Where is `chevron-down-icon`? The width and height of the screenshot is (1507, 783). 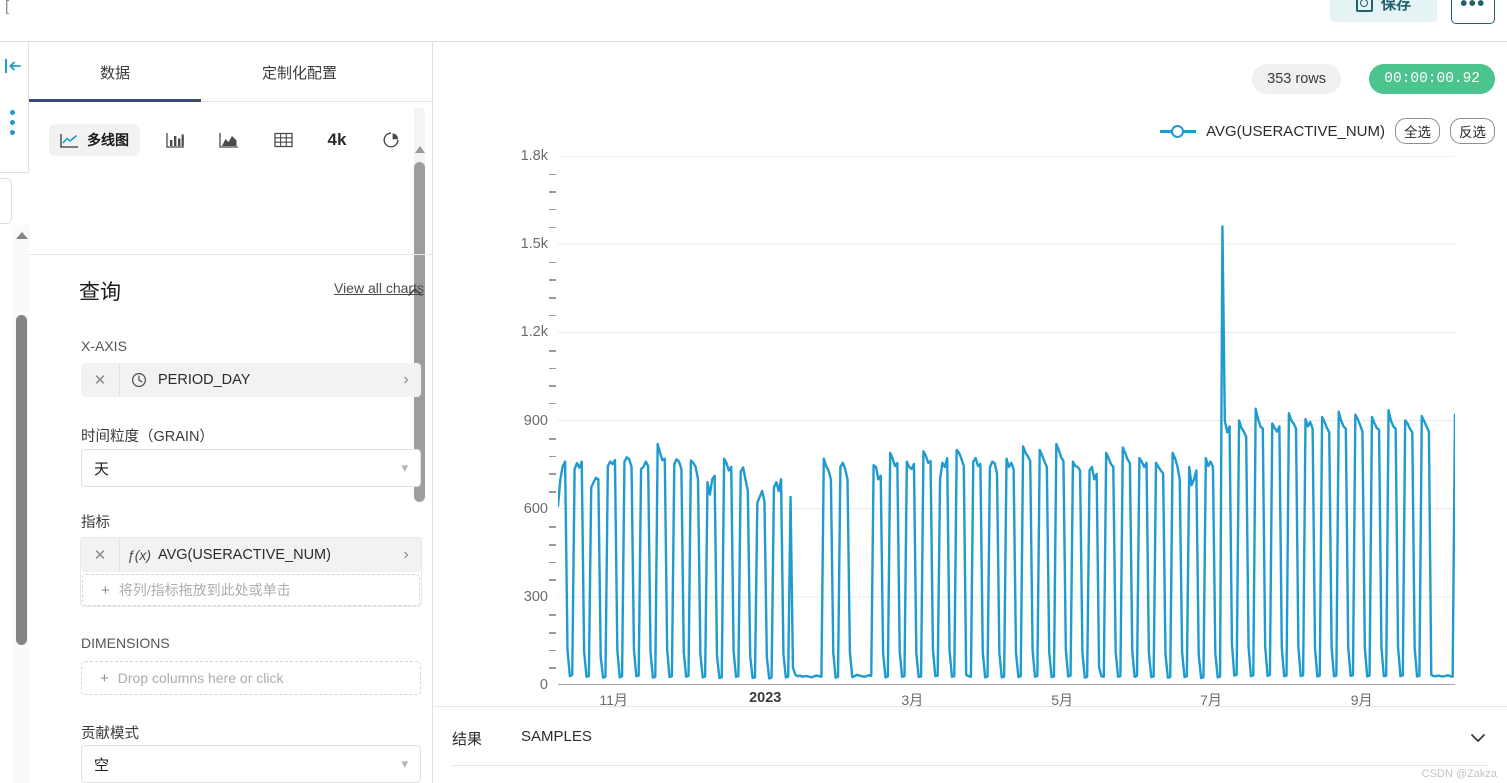
chevron-down-icon is located at coordinates (1478, 738).